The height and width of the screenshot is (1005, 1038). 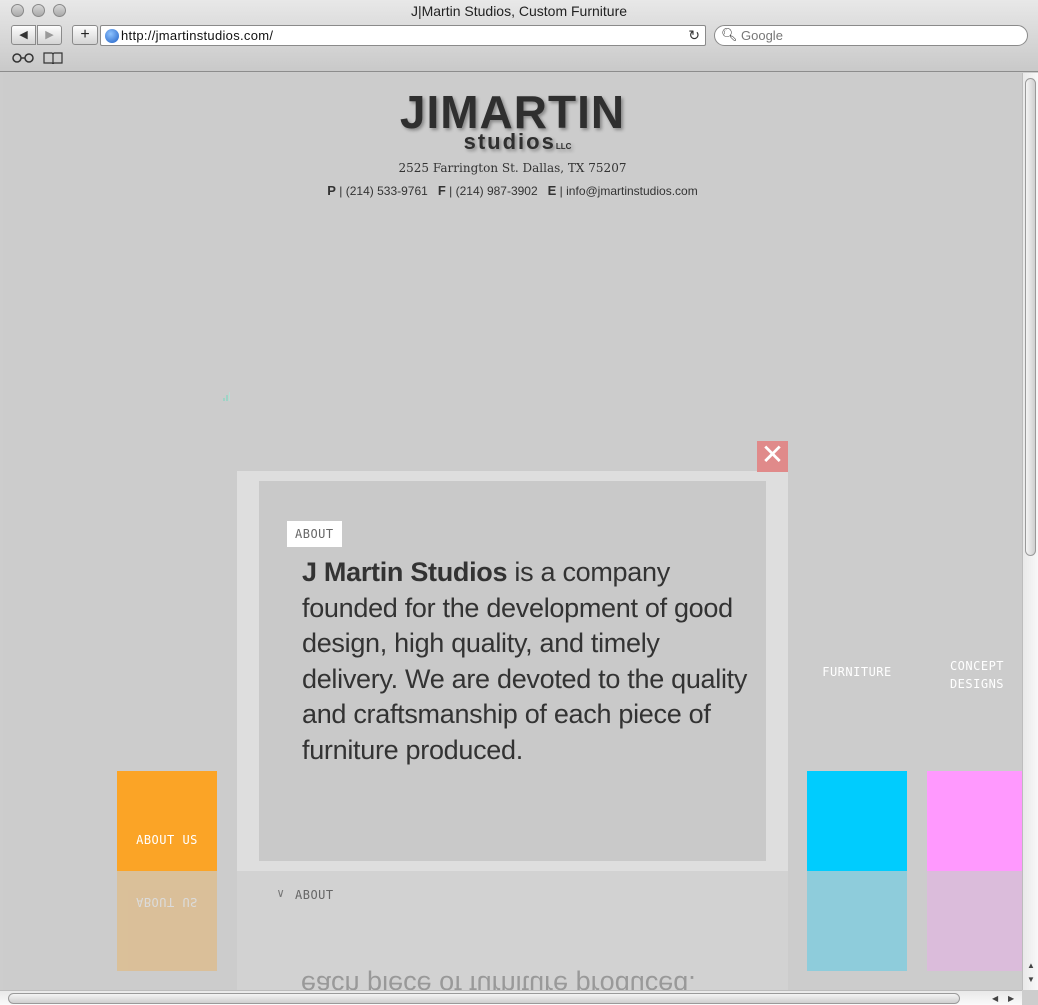 I want to click on glasses-icon, so click(x=23, y=58).